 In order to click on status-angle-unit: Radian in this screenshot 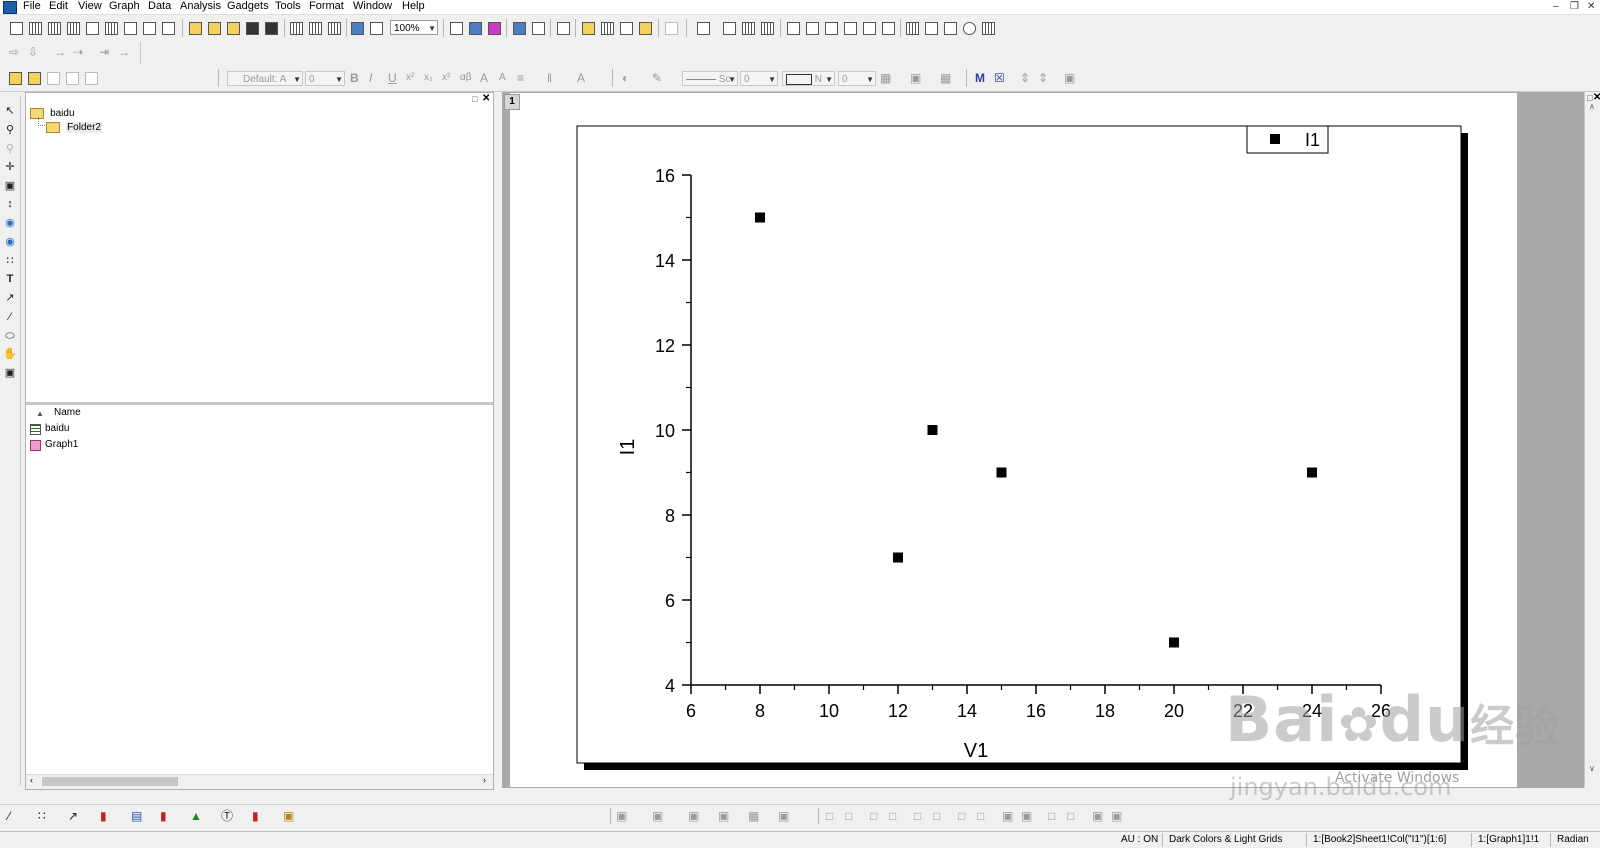, I will do `click(1573, 840)`.